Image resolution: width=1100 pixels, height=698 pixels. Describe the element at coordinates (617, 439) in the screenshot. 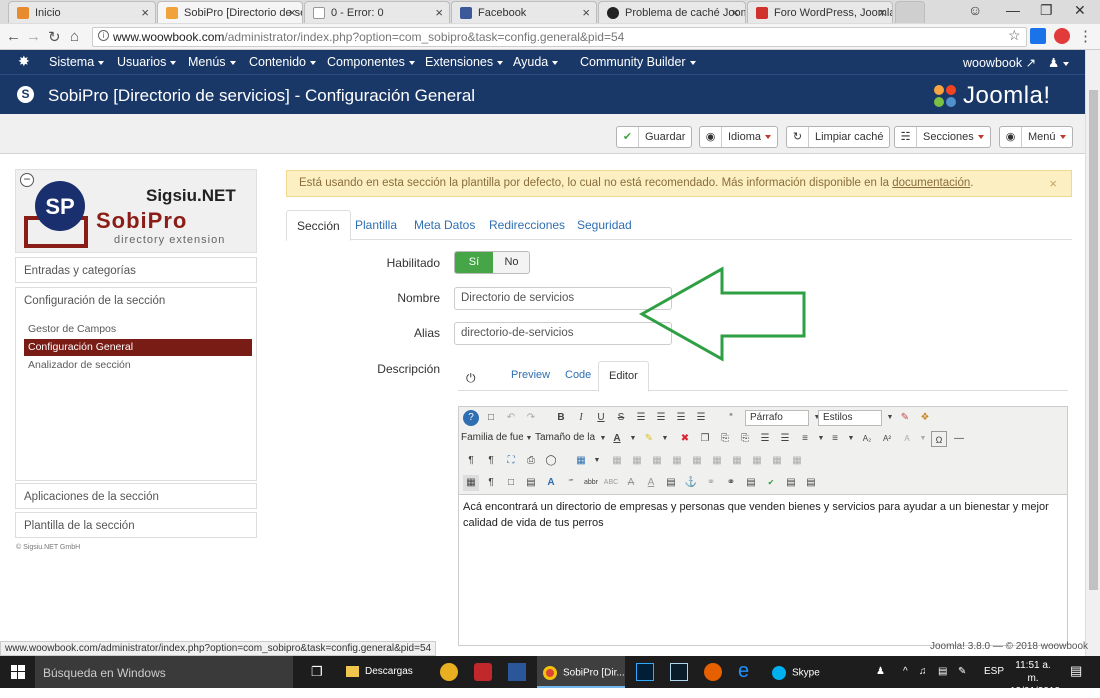

I see `text-color-icon: A` at that location.